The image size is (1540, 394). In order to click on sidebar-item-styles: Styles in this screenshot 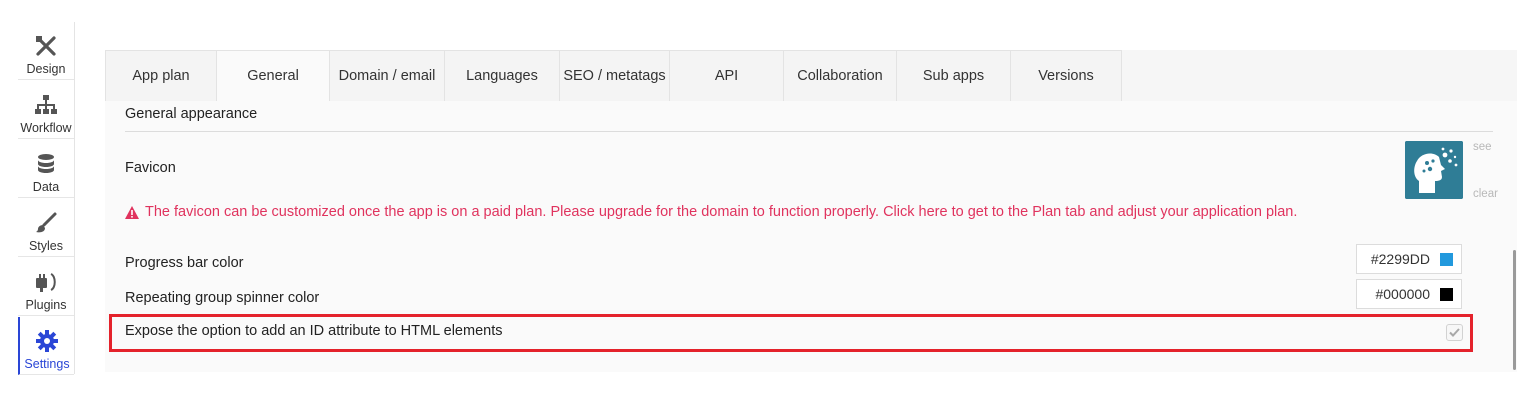, I will do `click(46, 228)`.